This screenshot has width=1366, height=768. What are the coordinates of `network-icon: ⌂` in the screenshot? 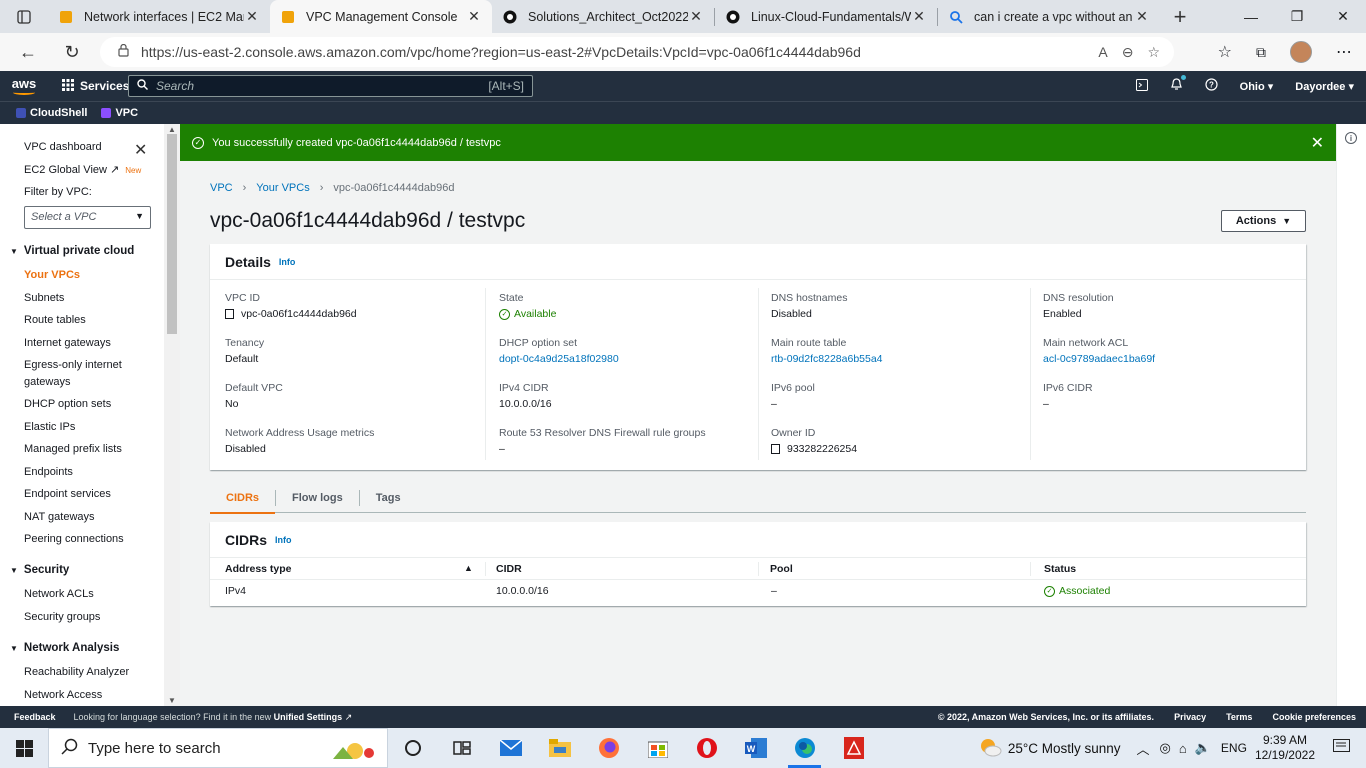 It's located at (1183, 748).